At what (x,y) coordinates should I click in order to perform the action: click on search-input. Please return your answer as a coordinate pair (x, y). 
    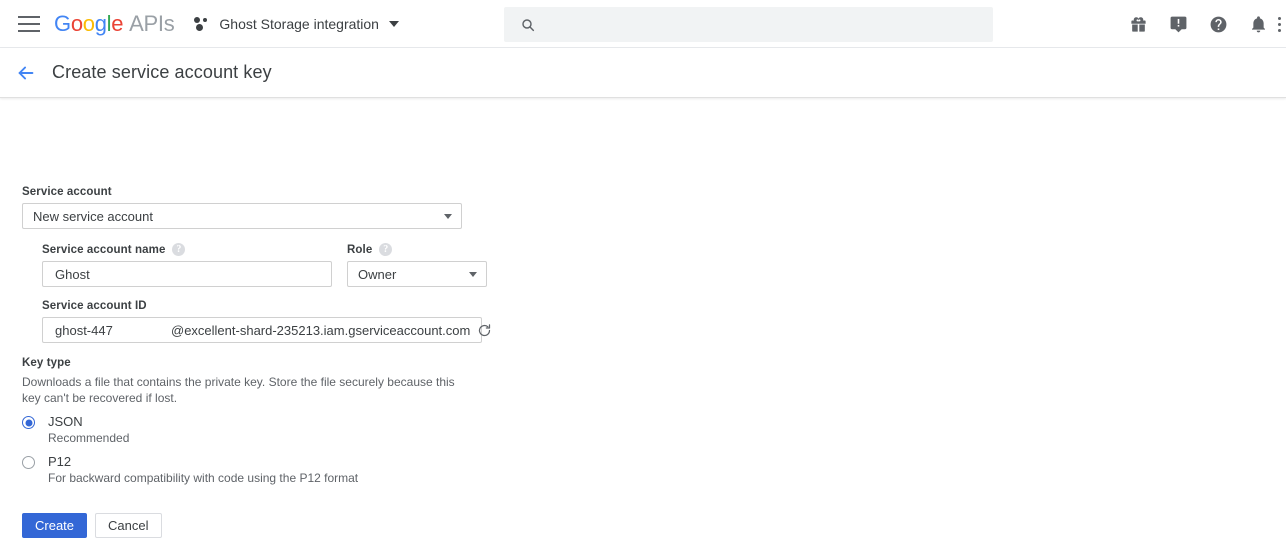
    Looking at the image, I should click on (750, 24).